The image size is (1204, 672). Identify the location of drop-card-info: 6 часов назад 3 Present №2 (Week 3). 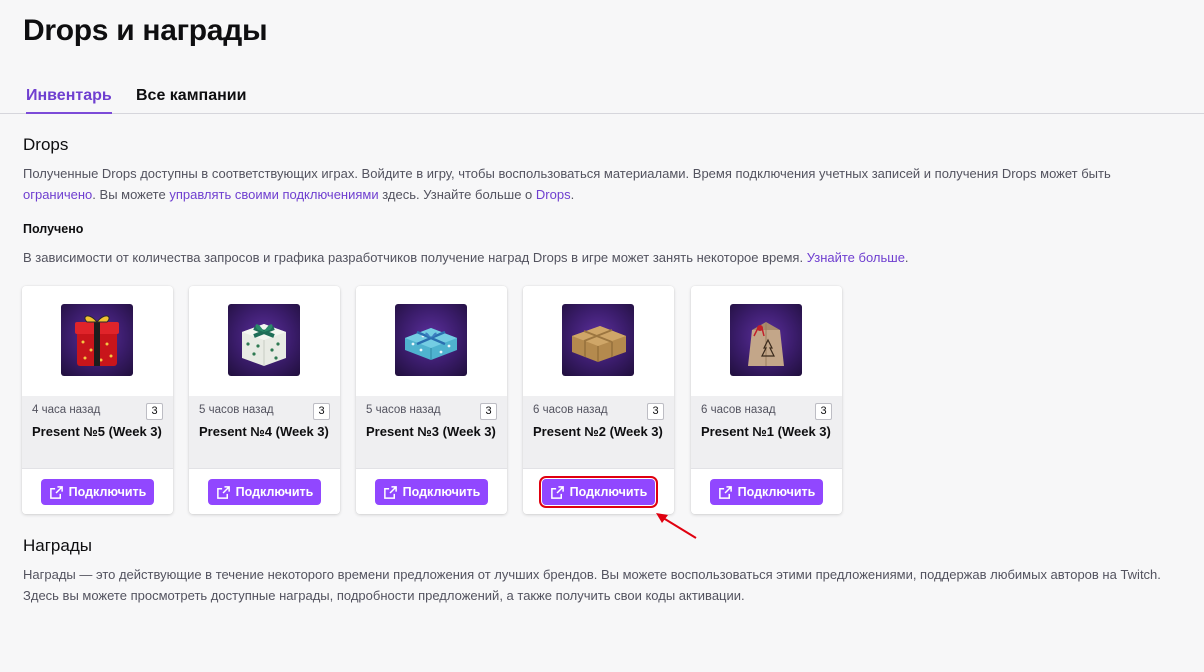
(598, 432).